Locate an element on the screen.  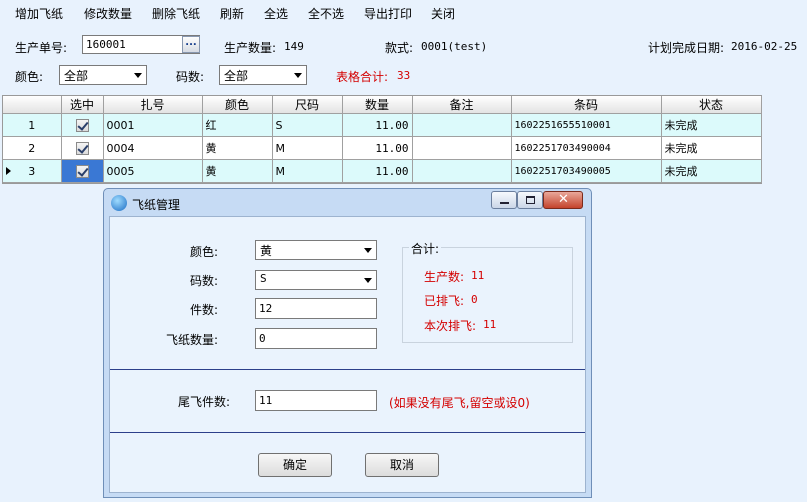
row-index: 3 is located at coordinates (32, 171).